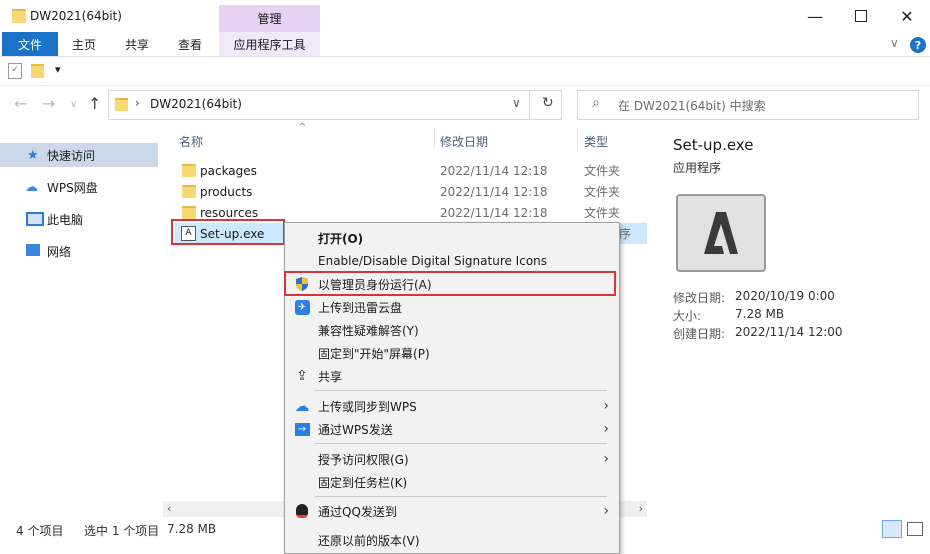 This screenshot has height=554, width=930. What do you see at coordinates (363, 482) in the screenshot?
I see `menu-item-label: 固定到任务栏(K)` at bounding box center [363, 482].